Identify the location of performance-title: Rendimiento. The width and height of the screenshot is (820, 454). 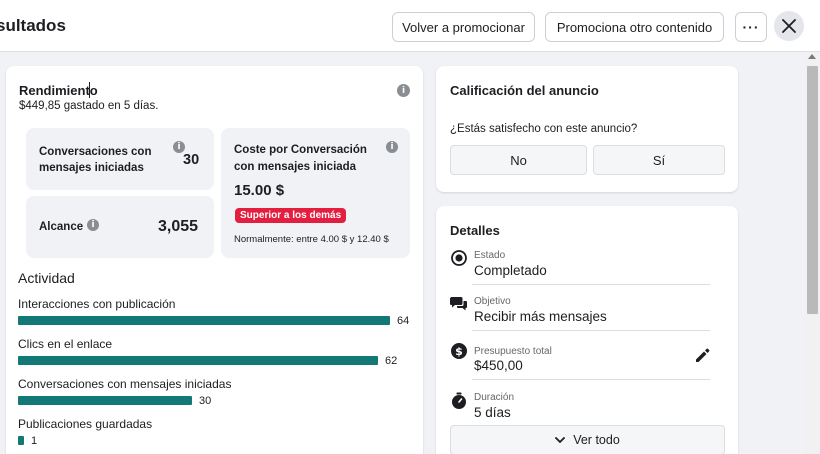
(58, 90).